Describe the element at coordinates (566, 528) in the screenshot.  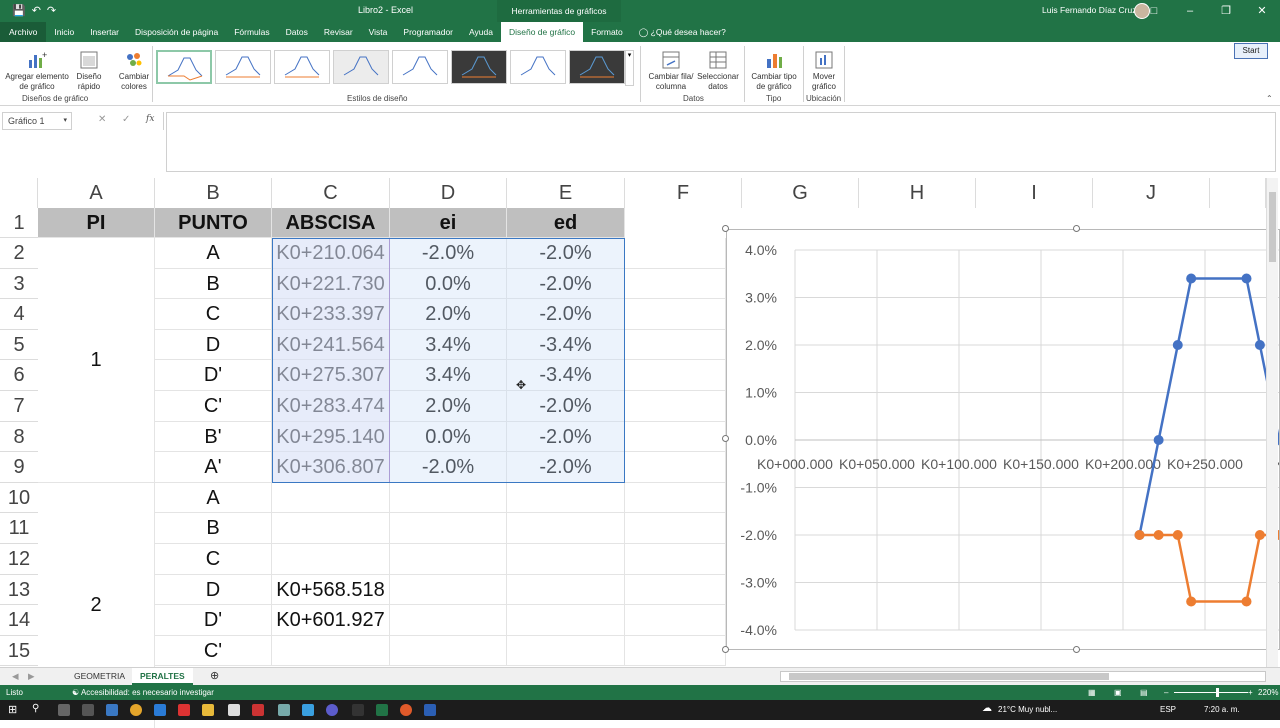
I see `cell-e11` at that location.